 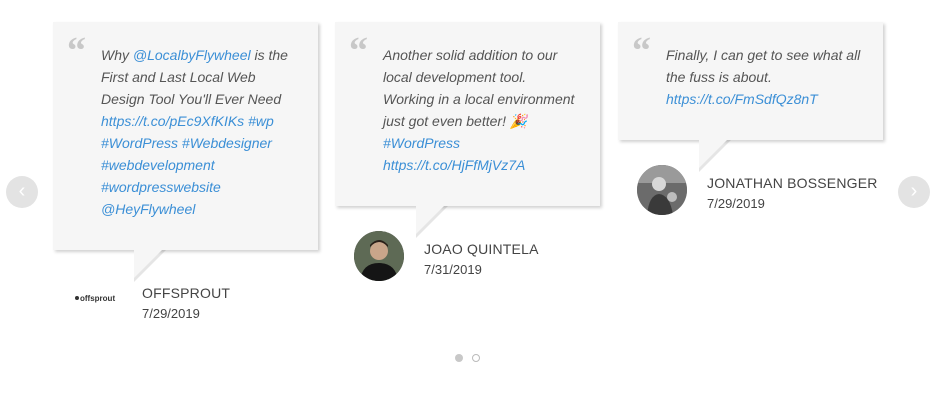 I want to click on avatar-jonathan-bossenger, so click(x=662, y=190).